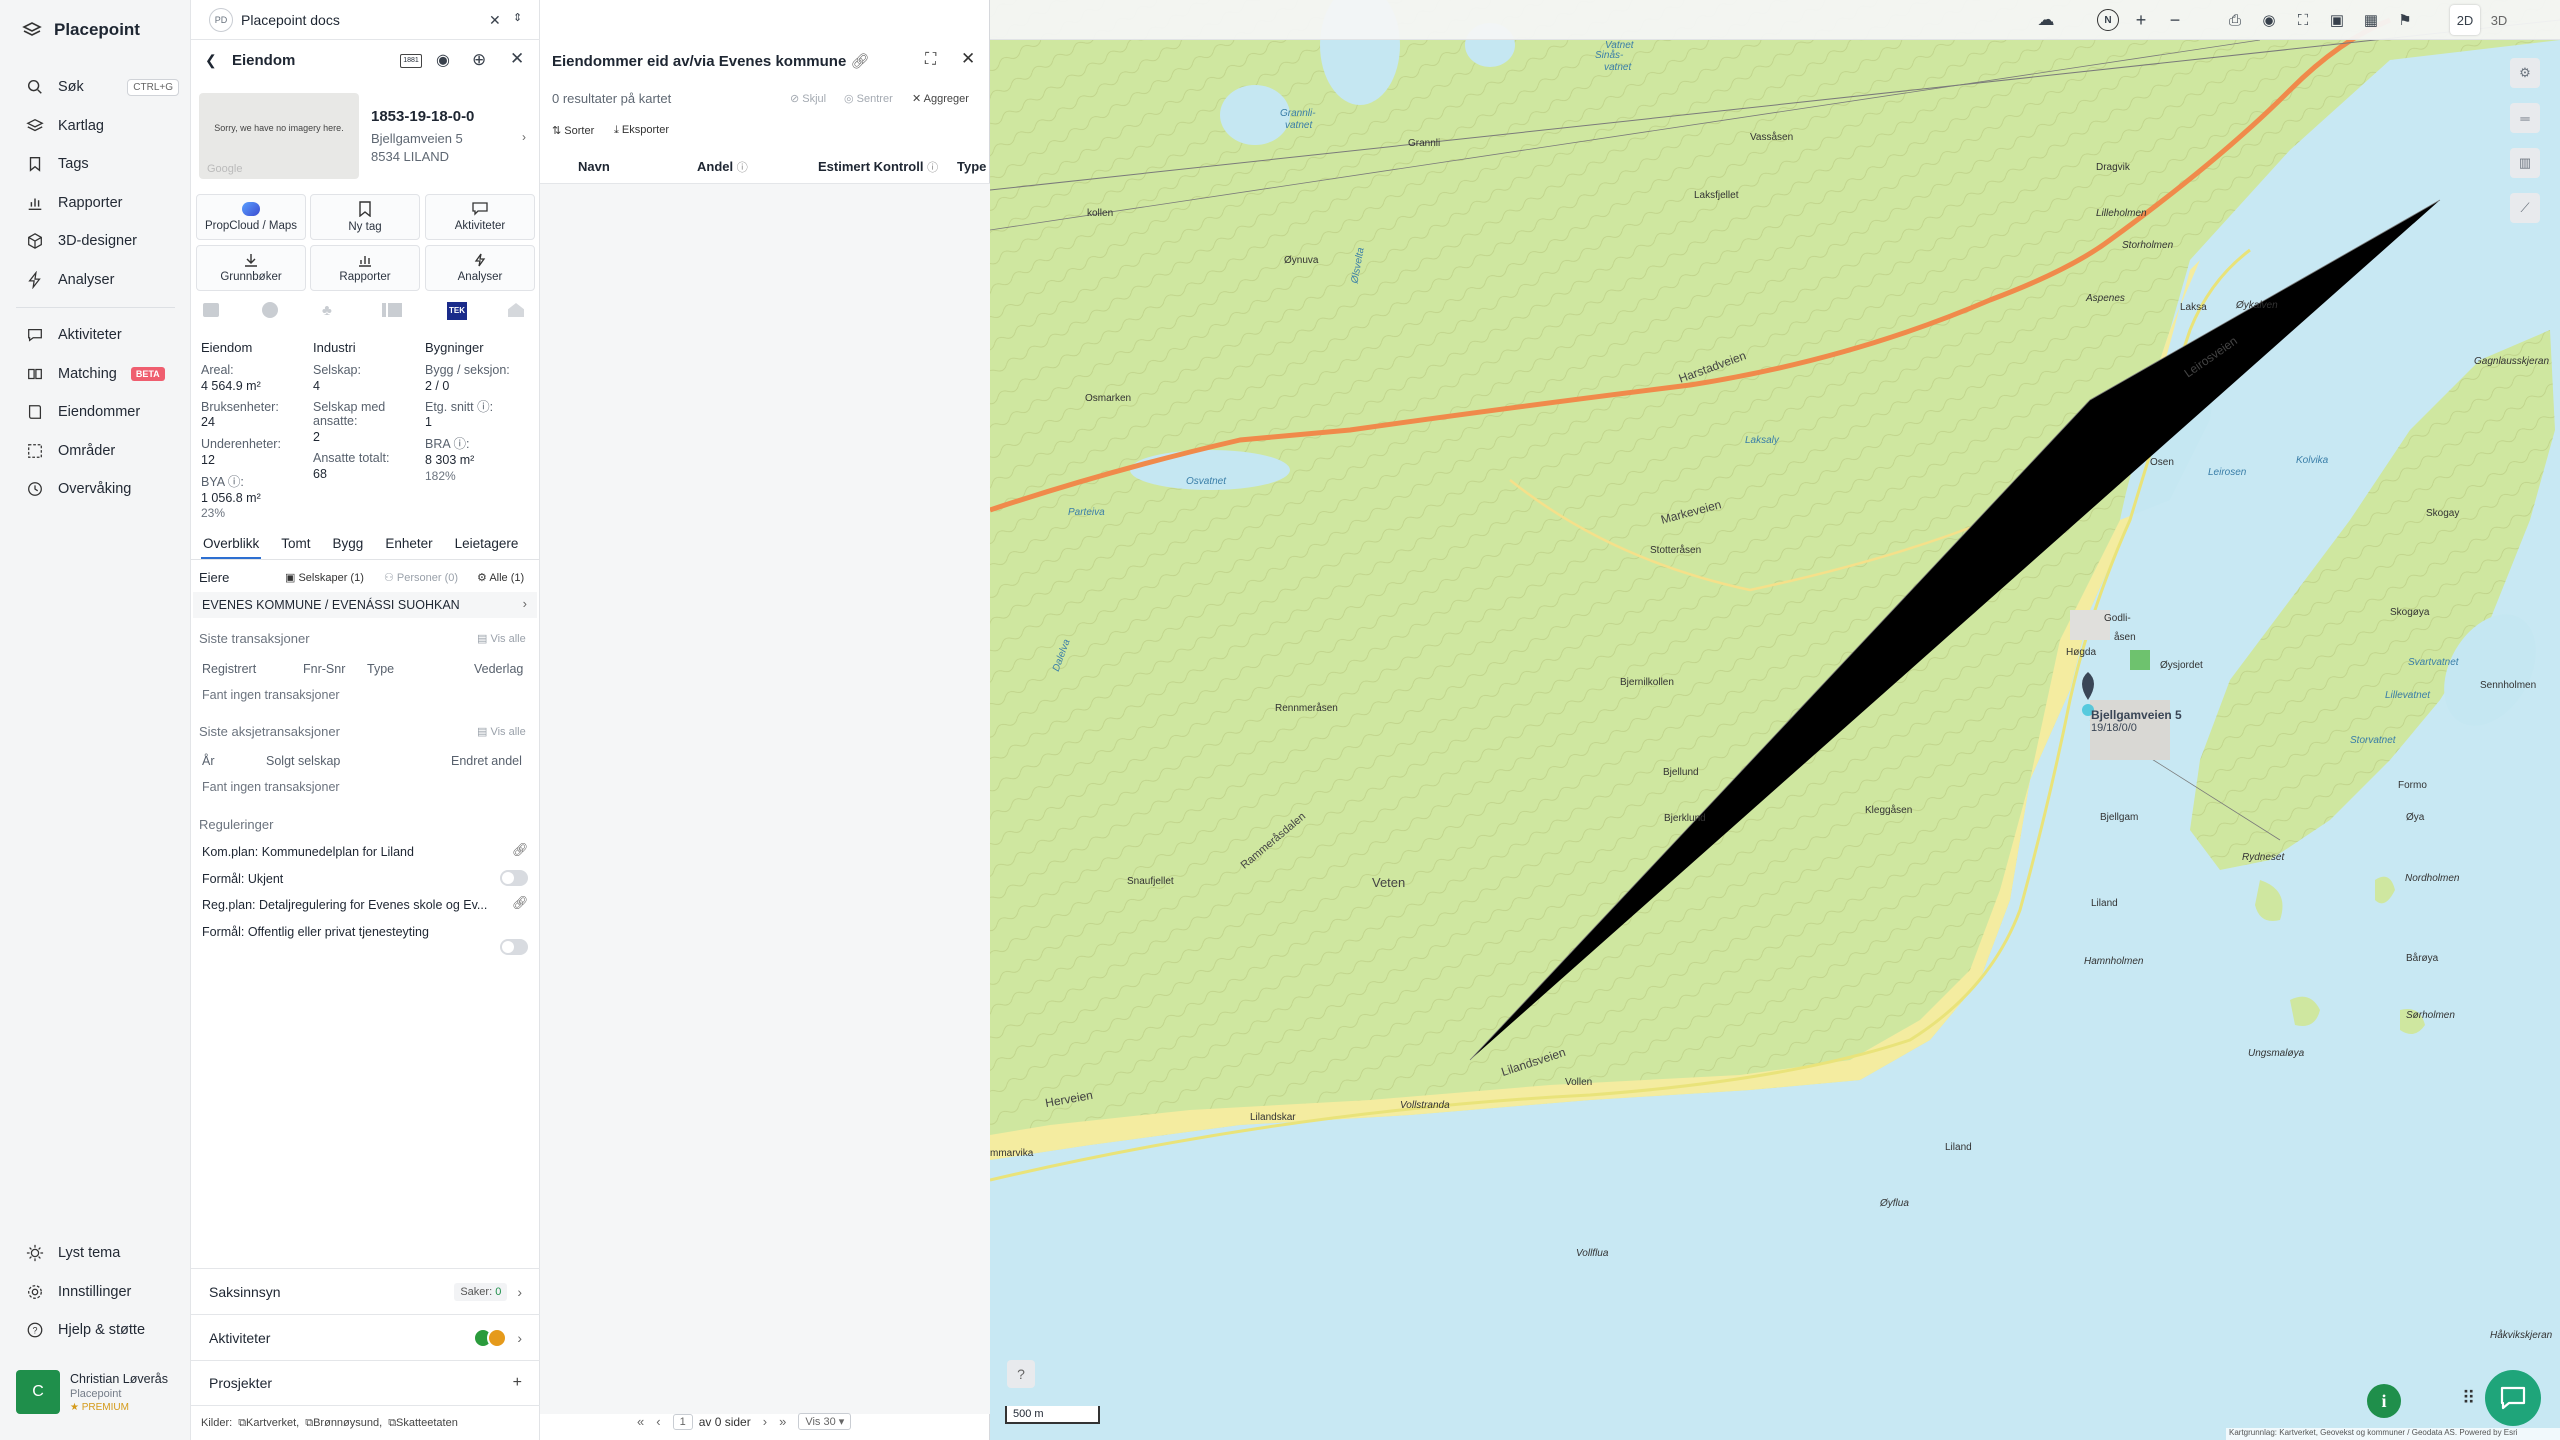 This screenshot has height=1440, width=2560. Describe the element at coordinates (365, 1291) in the screenshot. I see `saksinnsyn-row: Saksinnsyn Saker: 0 ›` at that location.